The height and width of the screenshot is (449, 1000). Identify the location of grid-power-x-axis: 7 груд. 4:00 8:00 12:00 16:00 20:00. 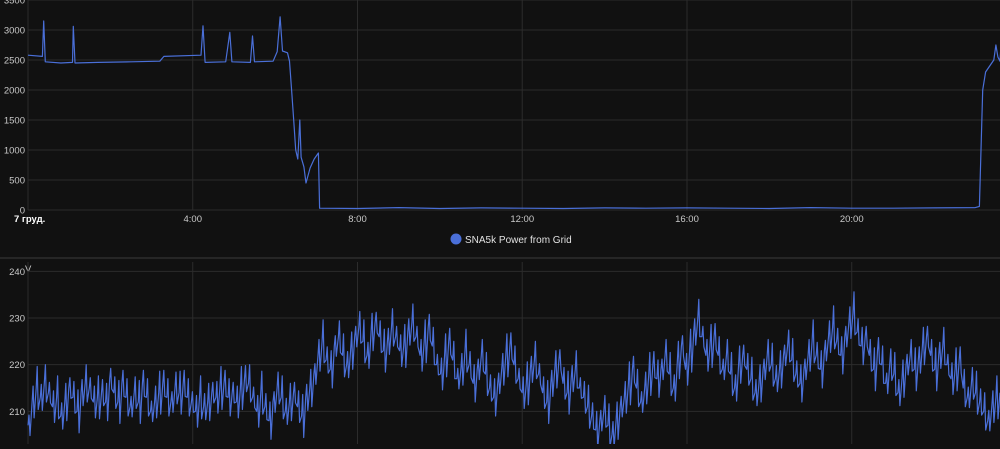
(439, 219).